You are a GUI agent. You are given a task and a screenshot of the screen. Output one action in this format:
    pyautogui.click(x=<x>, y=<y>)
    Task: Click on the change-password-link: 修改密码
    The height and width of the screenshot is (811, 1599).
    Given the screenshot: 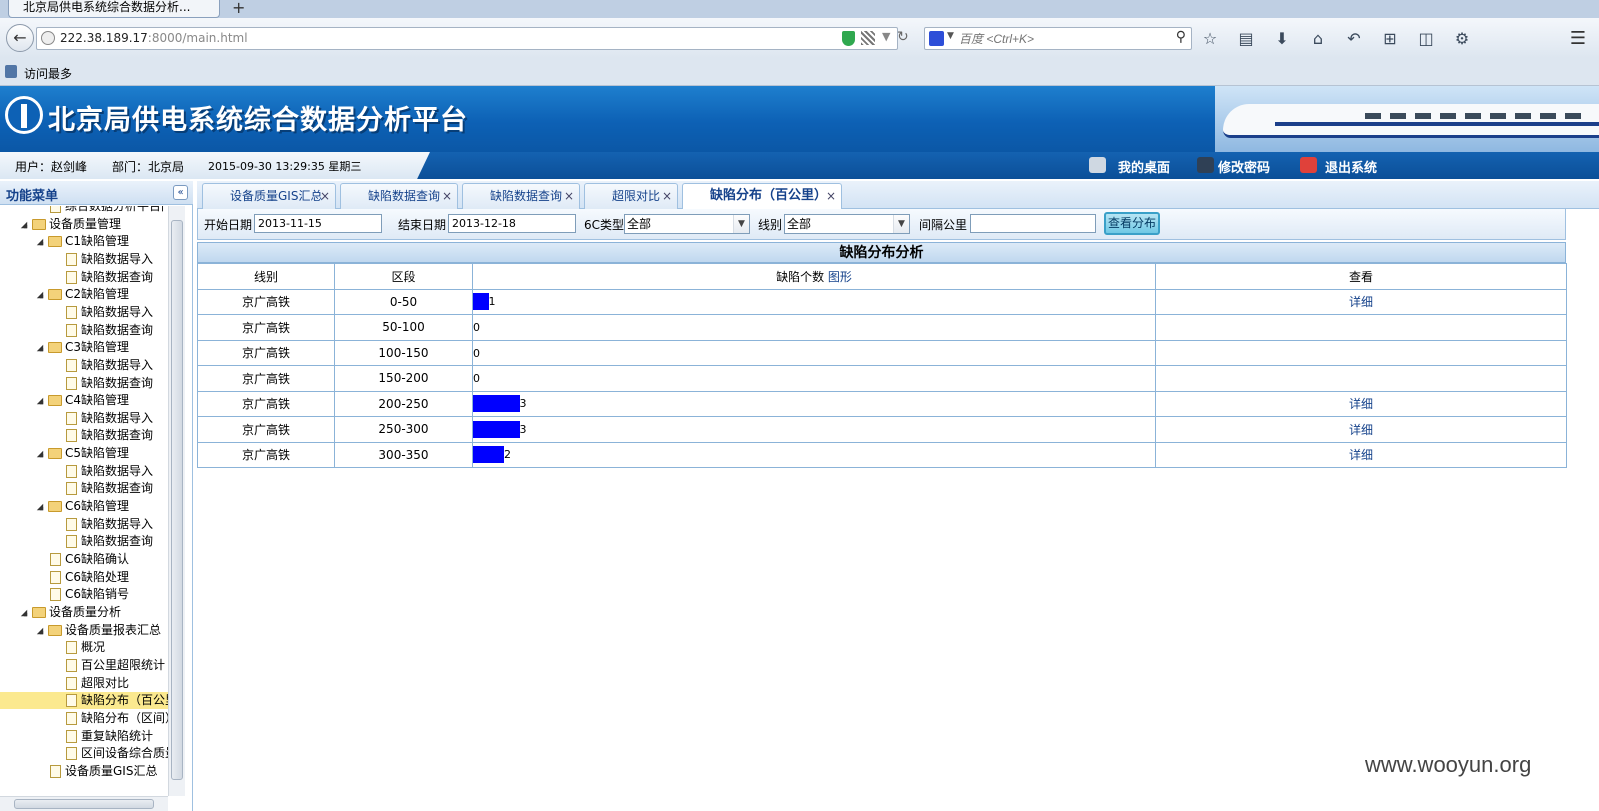 What is the action you would take?
    pyautogui.click(x=1244, y=166)
    